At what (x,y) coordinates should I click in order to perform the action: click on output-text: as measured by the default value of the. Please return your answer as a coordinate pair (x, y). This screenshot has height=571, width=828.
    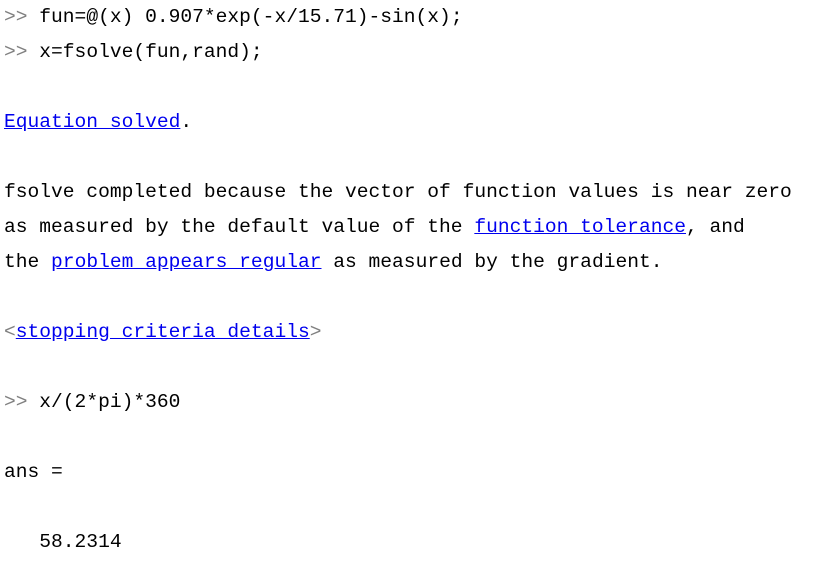
    Looking at the image, I should click on (239, 227).